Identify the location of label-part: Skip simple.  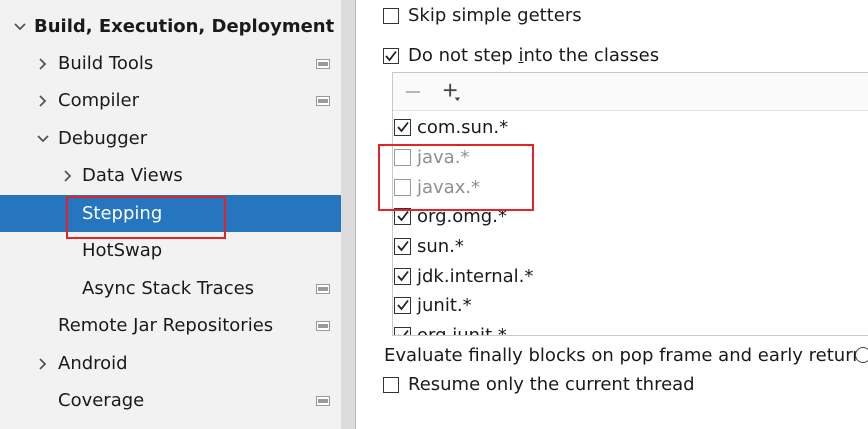
(463, 15).